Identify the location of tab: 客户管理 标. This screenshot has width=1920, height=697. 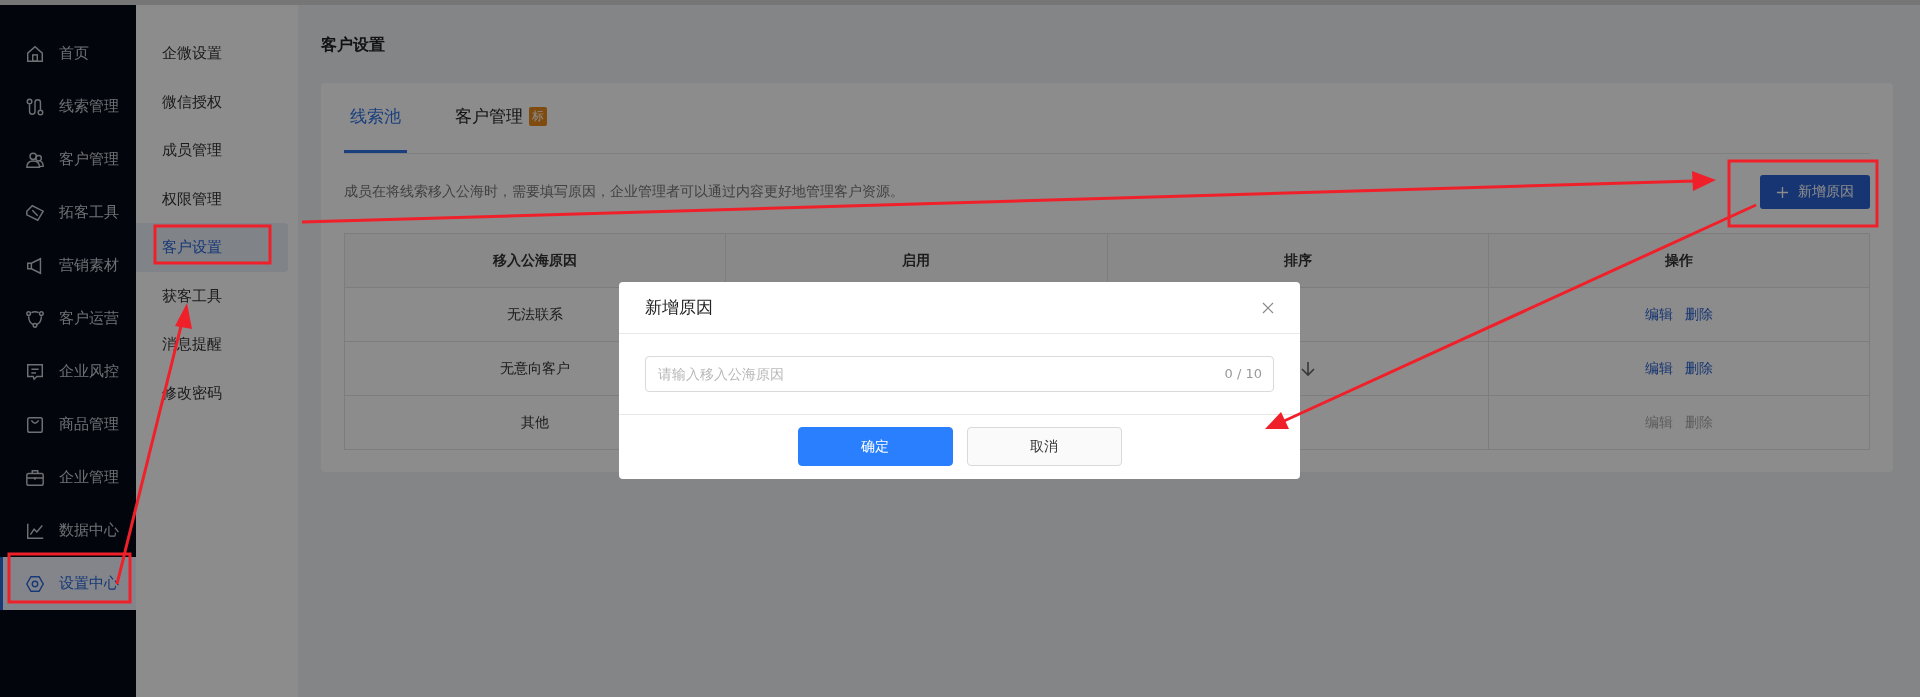
(501, 118).